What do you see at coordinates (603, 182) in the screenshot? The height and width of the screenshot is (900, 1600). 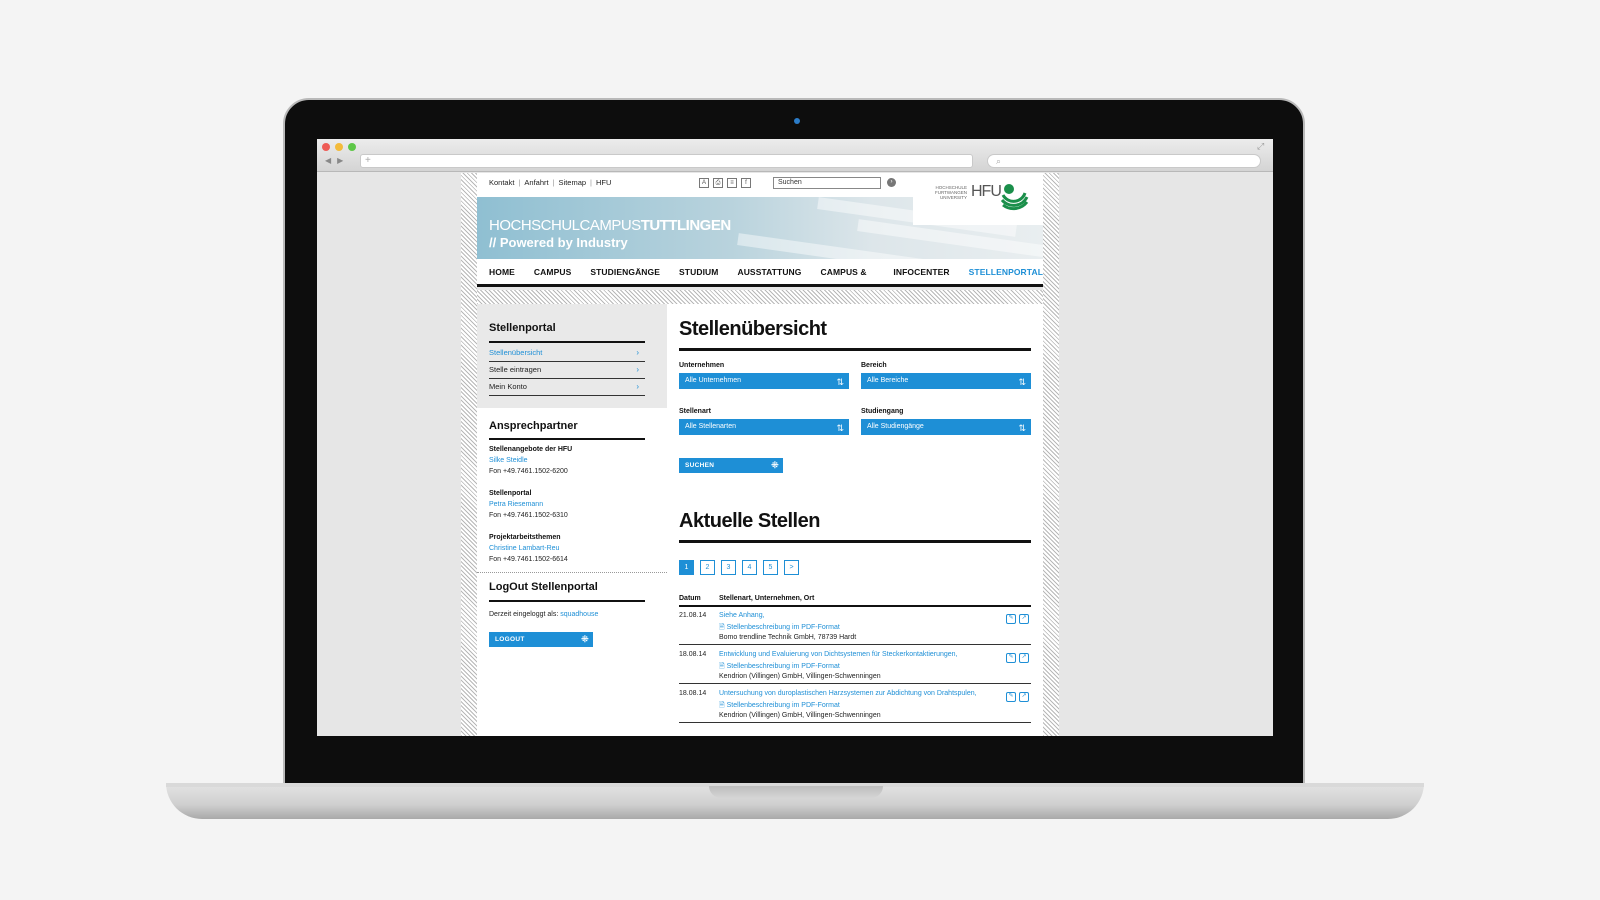 I see `link-hfu: HFU` at bounding box center [603, 182].